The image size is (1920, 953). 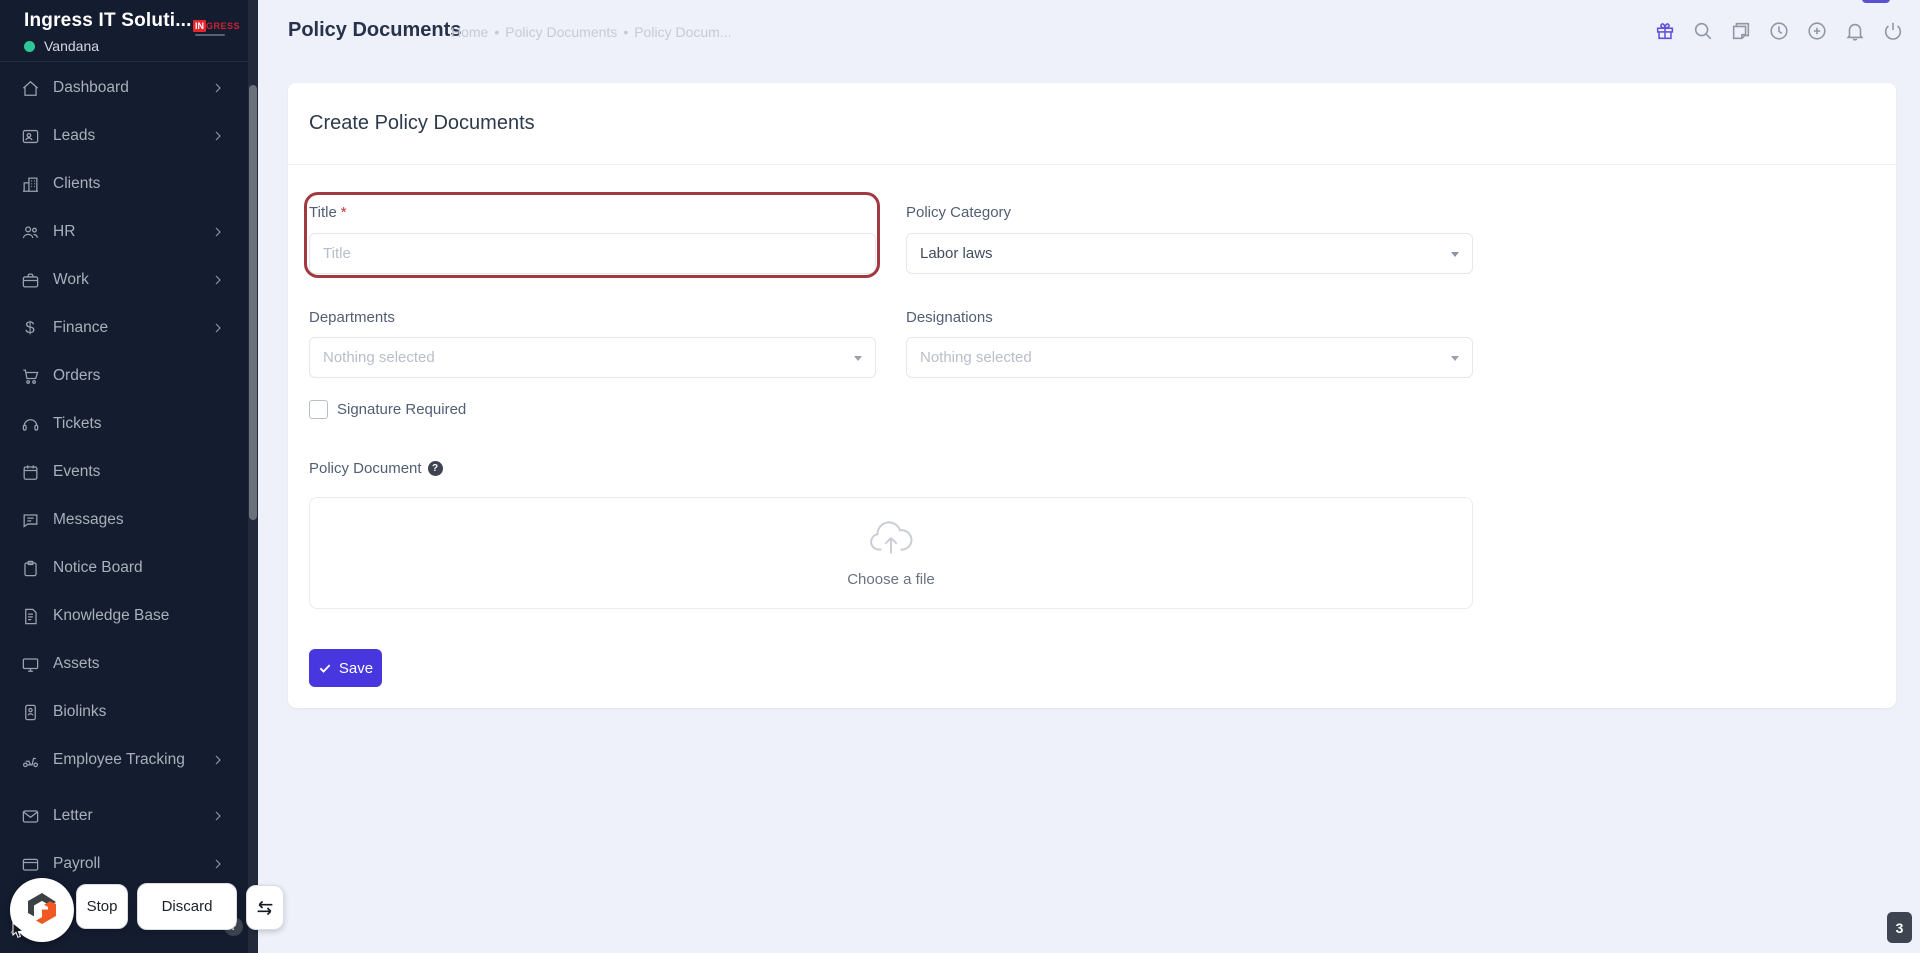 What do you see at coordinates (30, 472) in the screenshot?
I see `calendar-icon` at bounding box center [30, 472].